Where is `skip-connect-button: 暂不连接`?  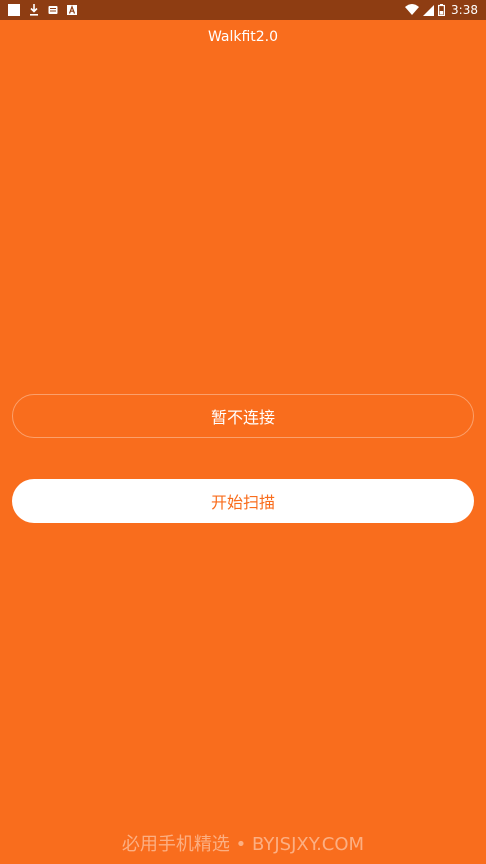
skip-connect-button: 暂不连接 is located at coordinates (243, 416).